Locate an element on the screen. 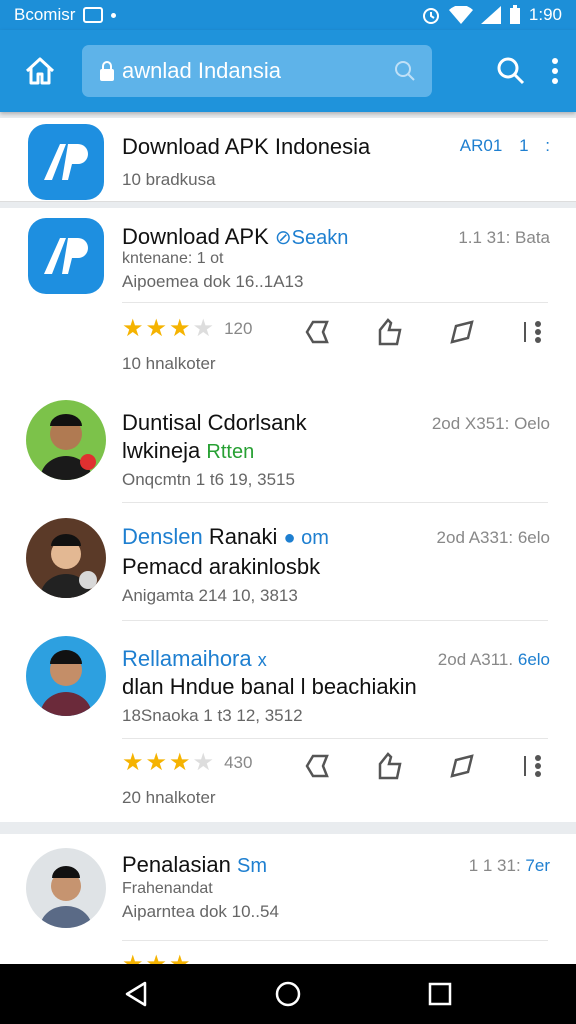  search-icon is located at coordinates (511, 71).